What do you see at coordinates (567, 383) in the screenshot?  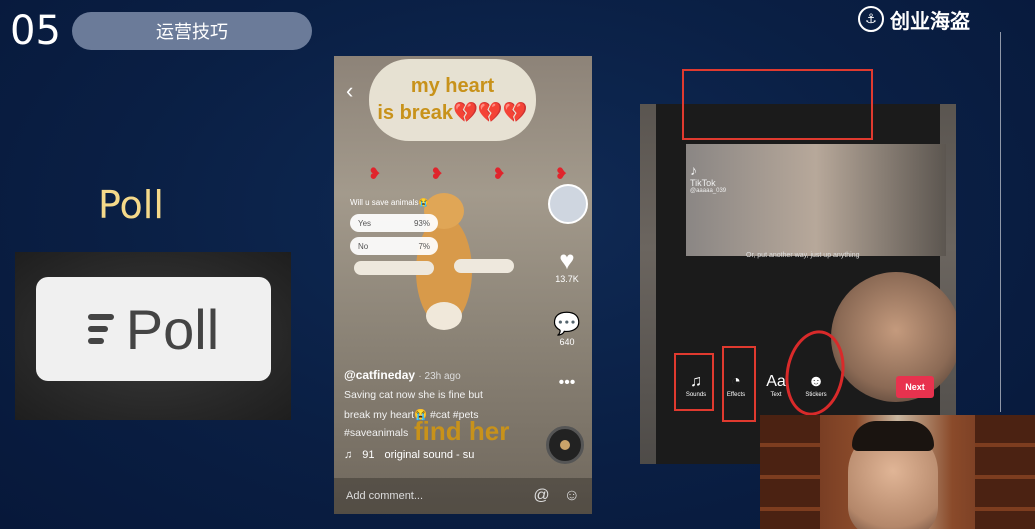 I see `more-options-icon: •••` at bounding box center [567, 383].